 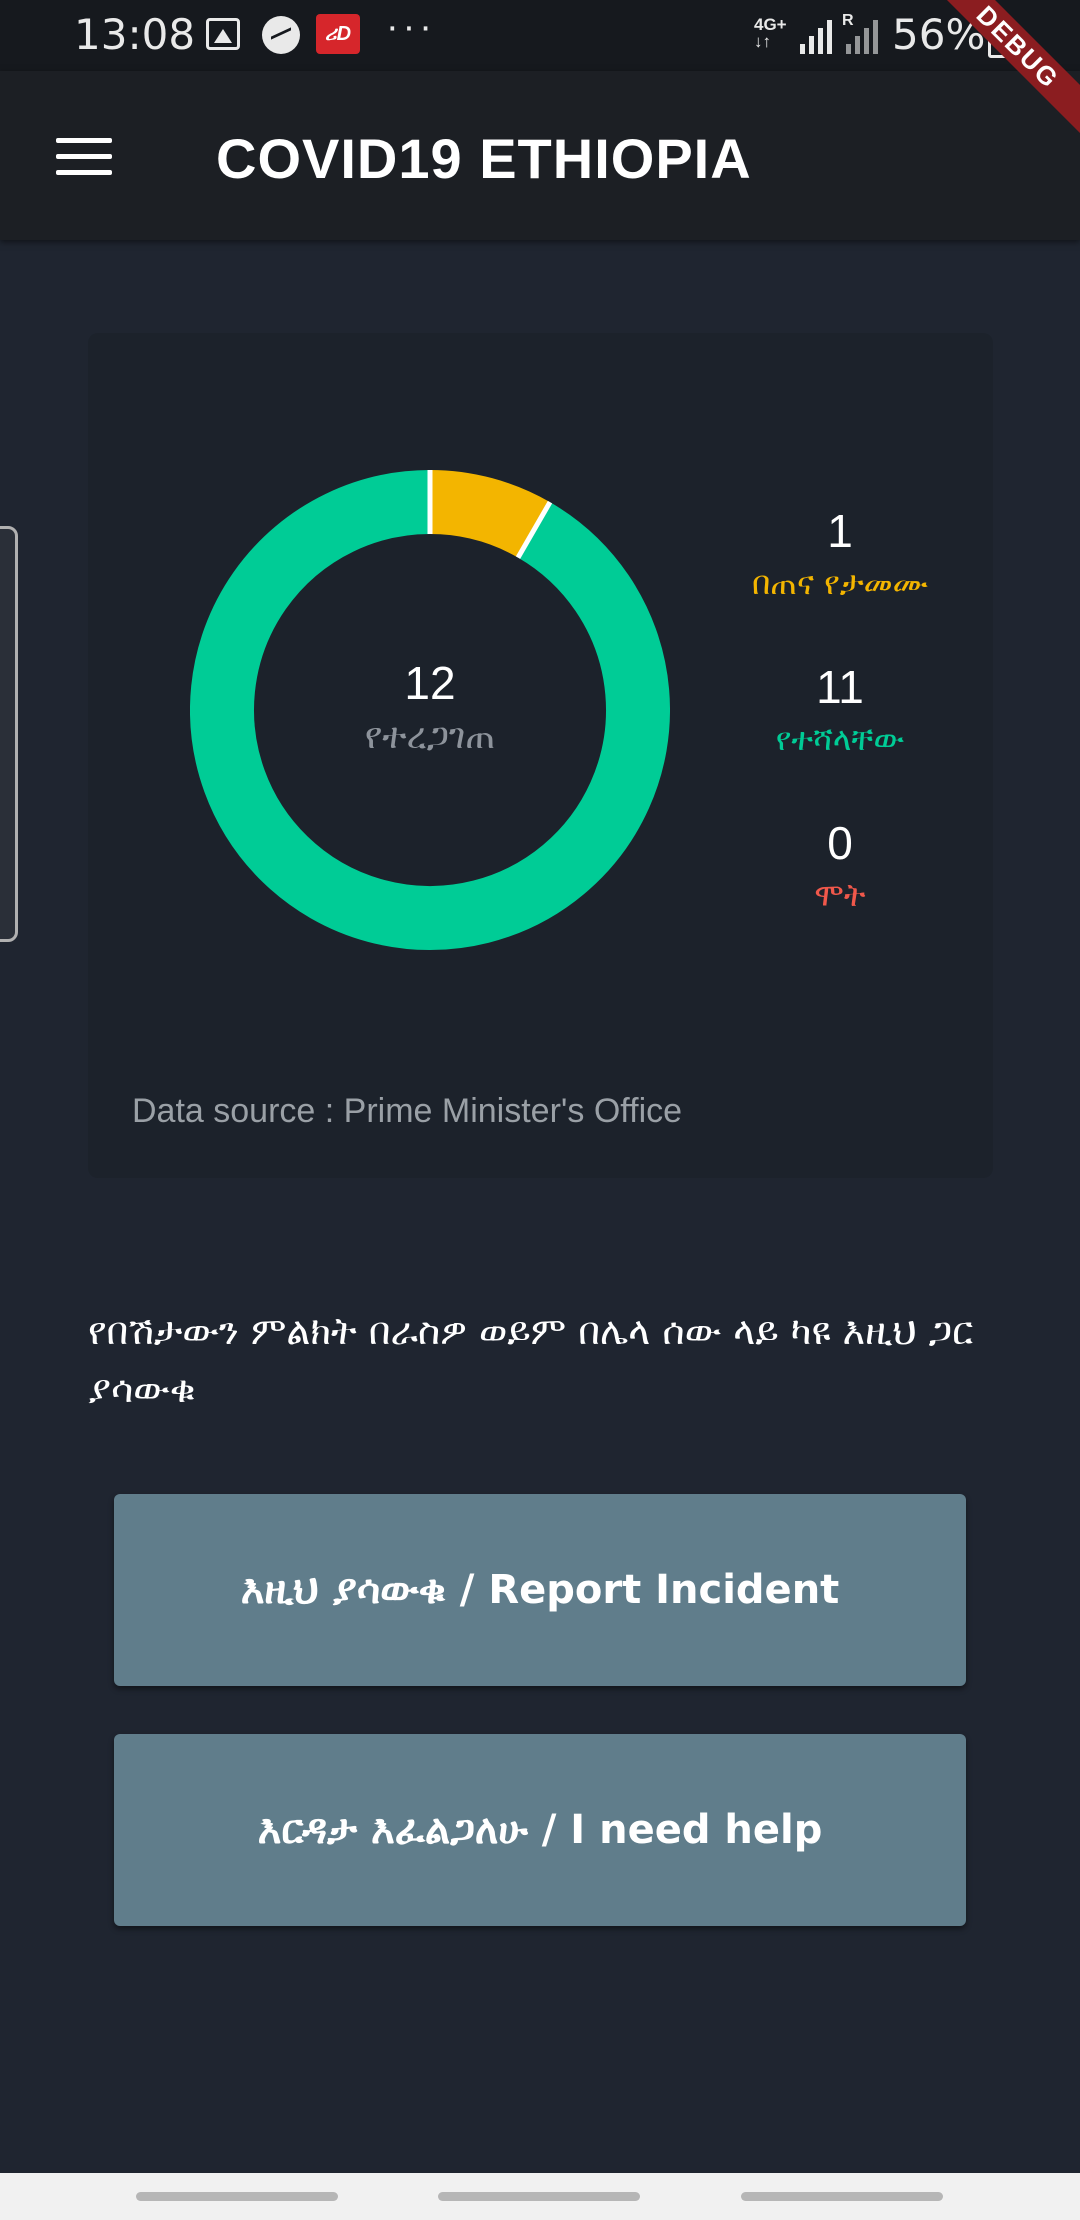 I want to click on app-notification-icon: ሪD, so click(x=338, y=34).